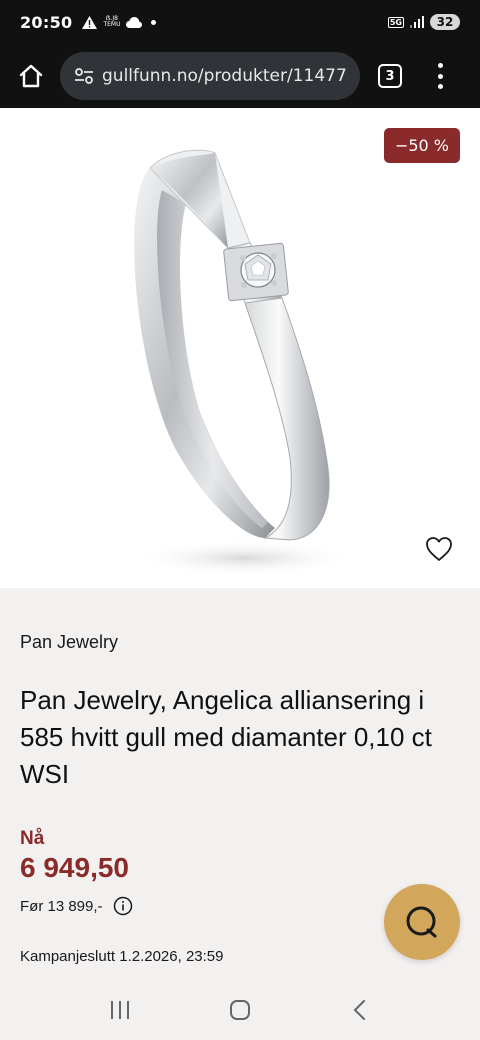 This screenshot has width=480, height=1040. I want to click on discount-badge: −50 %, so click(421, 145).